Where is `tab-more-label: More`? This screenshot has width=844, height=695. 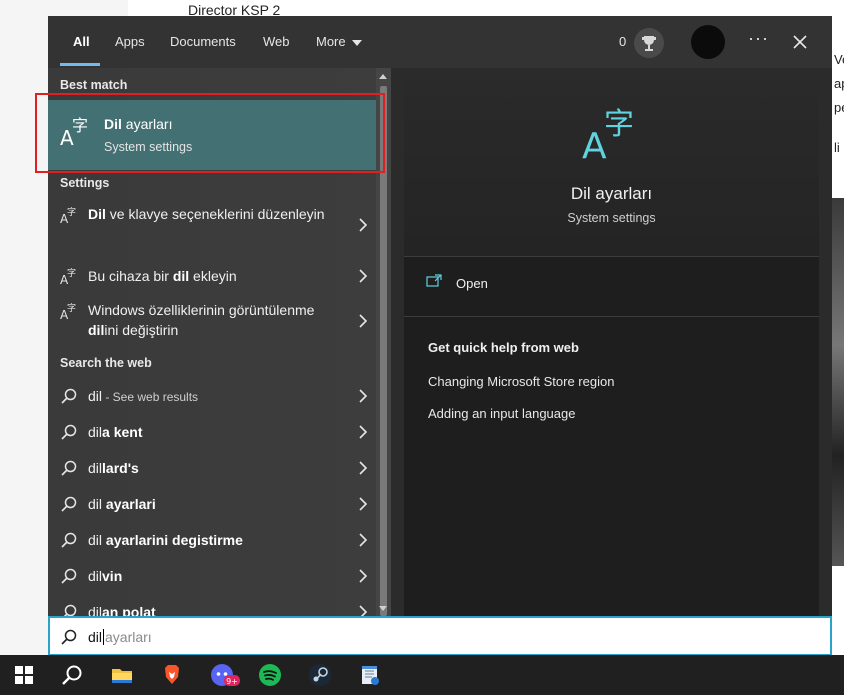
tab-more-label: More is located at coordinates (331, 41).